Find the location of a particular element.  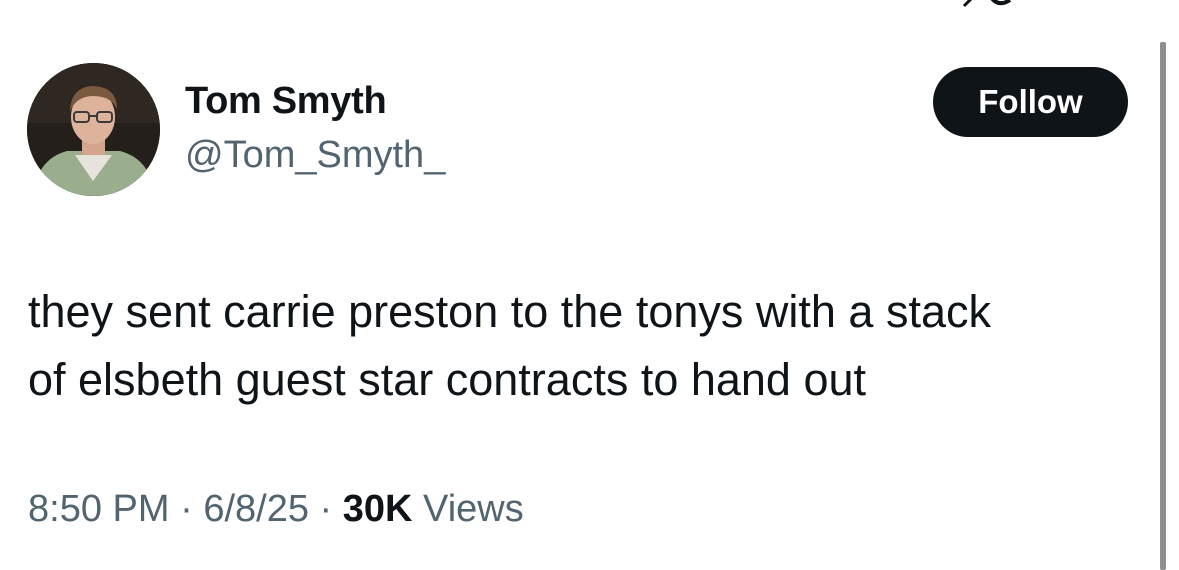

tweet-meta: 8:50 PM · 6/8/25 · 30K Views is located at coordinates (276, 509).